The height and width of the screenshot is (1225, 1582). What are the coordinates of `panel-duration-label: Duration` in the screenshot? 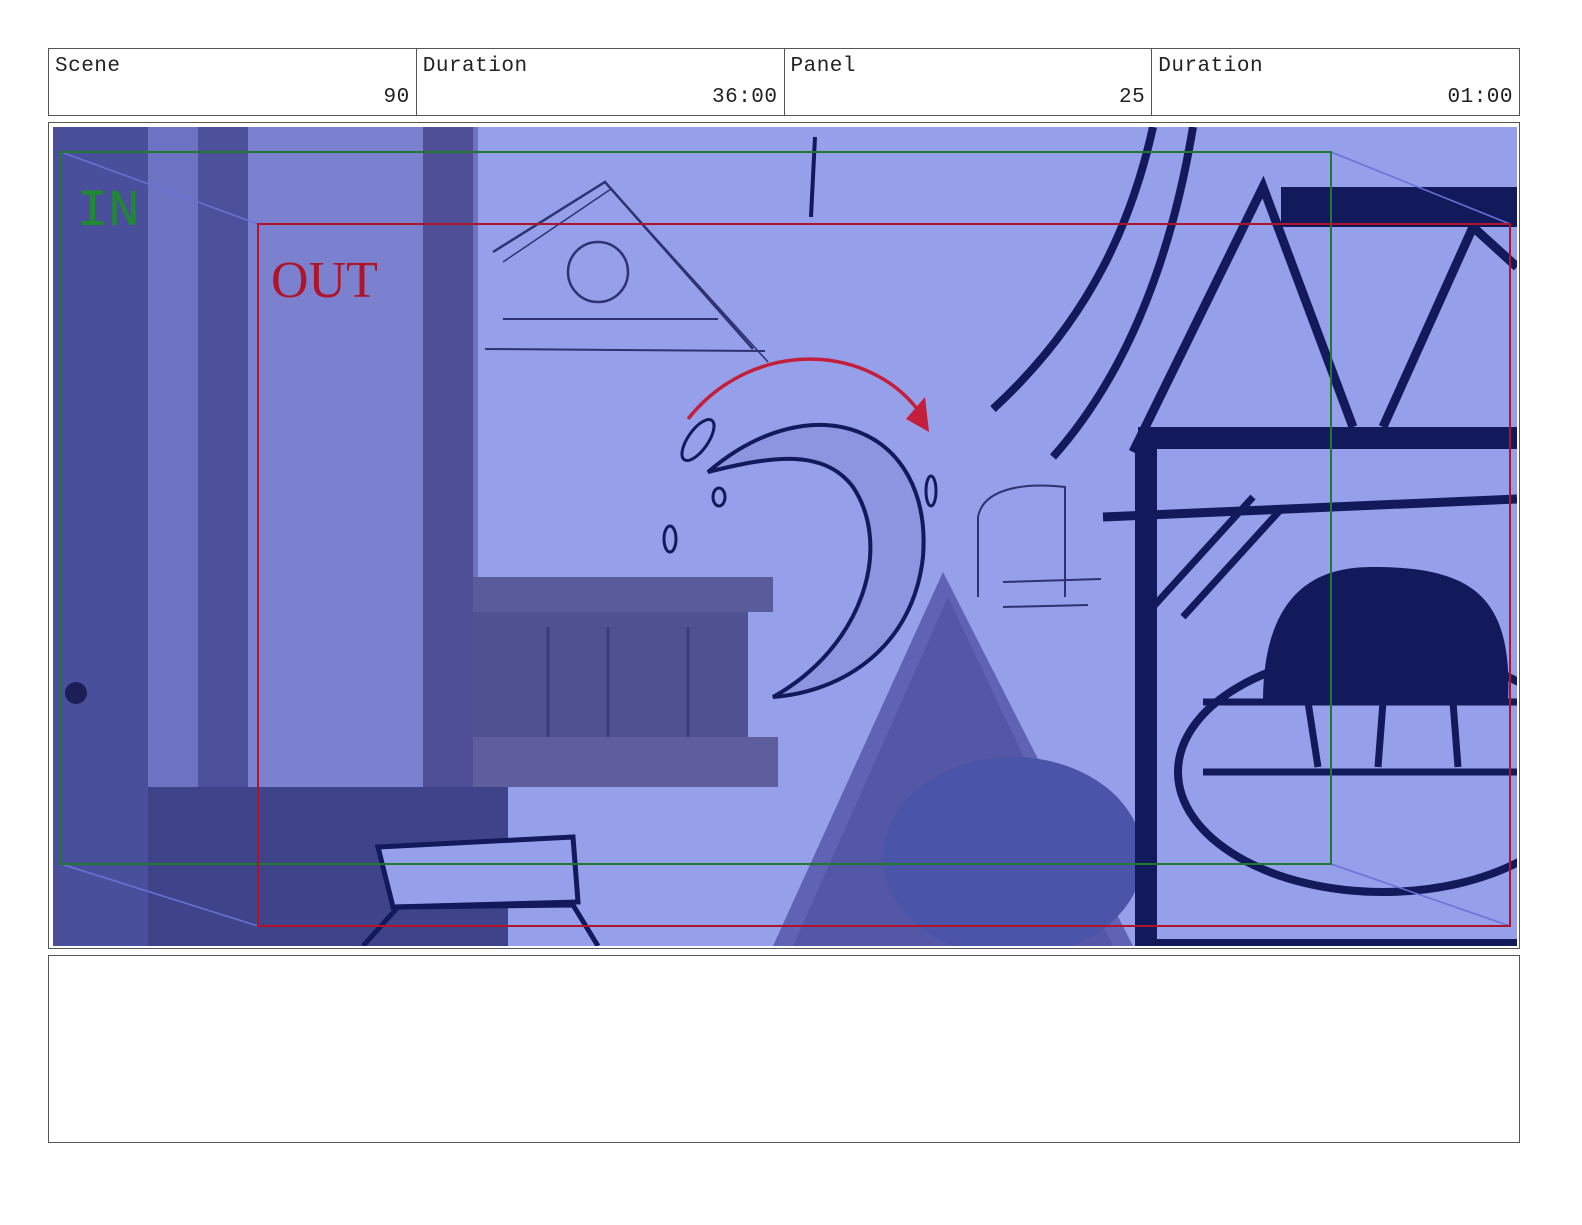 It's located at (1211, 66).